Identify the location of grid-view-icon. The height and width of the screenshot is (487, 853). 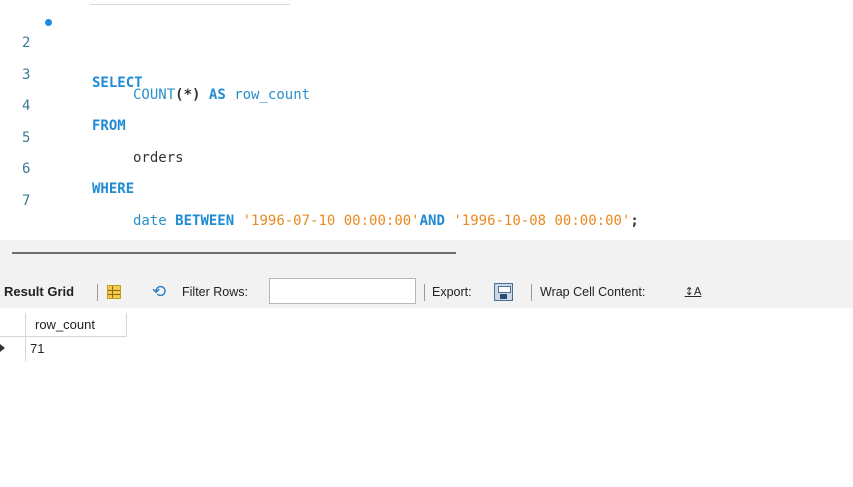
(114, 292).